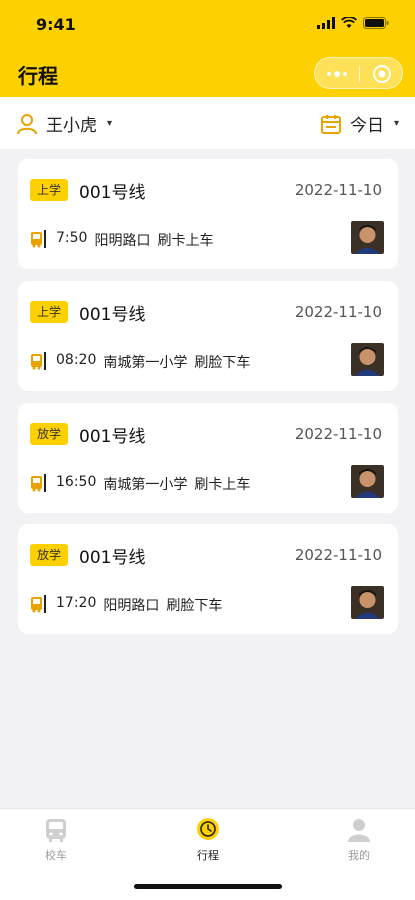 The width and height of the screenshot is (415, 900). I want to click on tab-label: 我的, so click(359, 855).